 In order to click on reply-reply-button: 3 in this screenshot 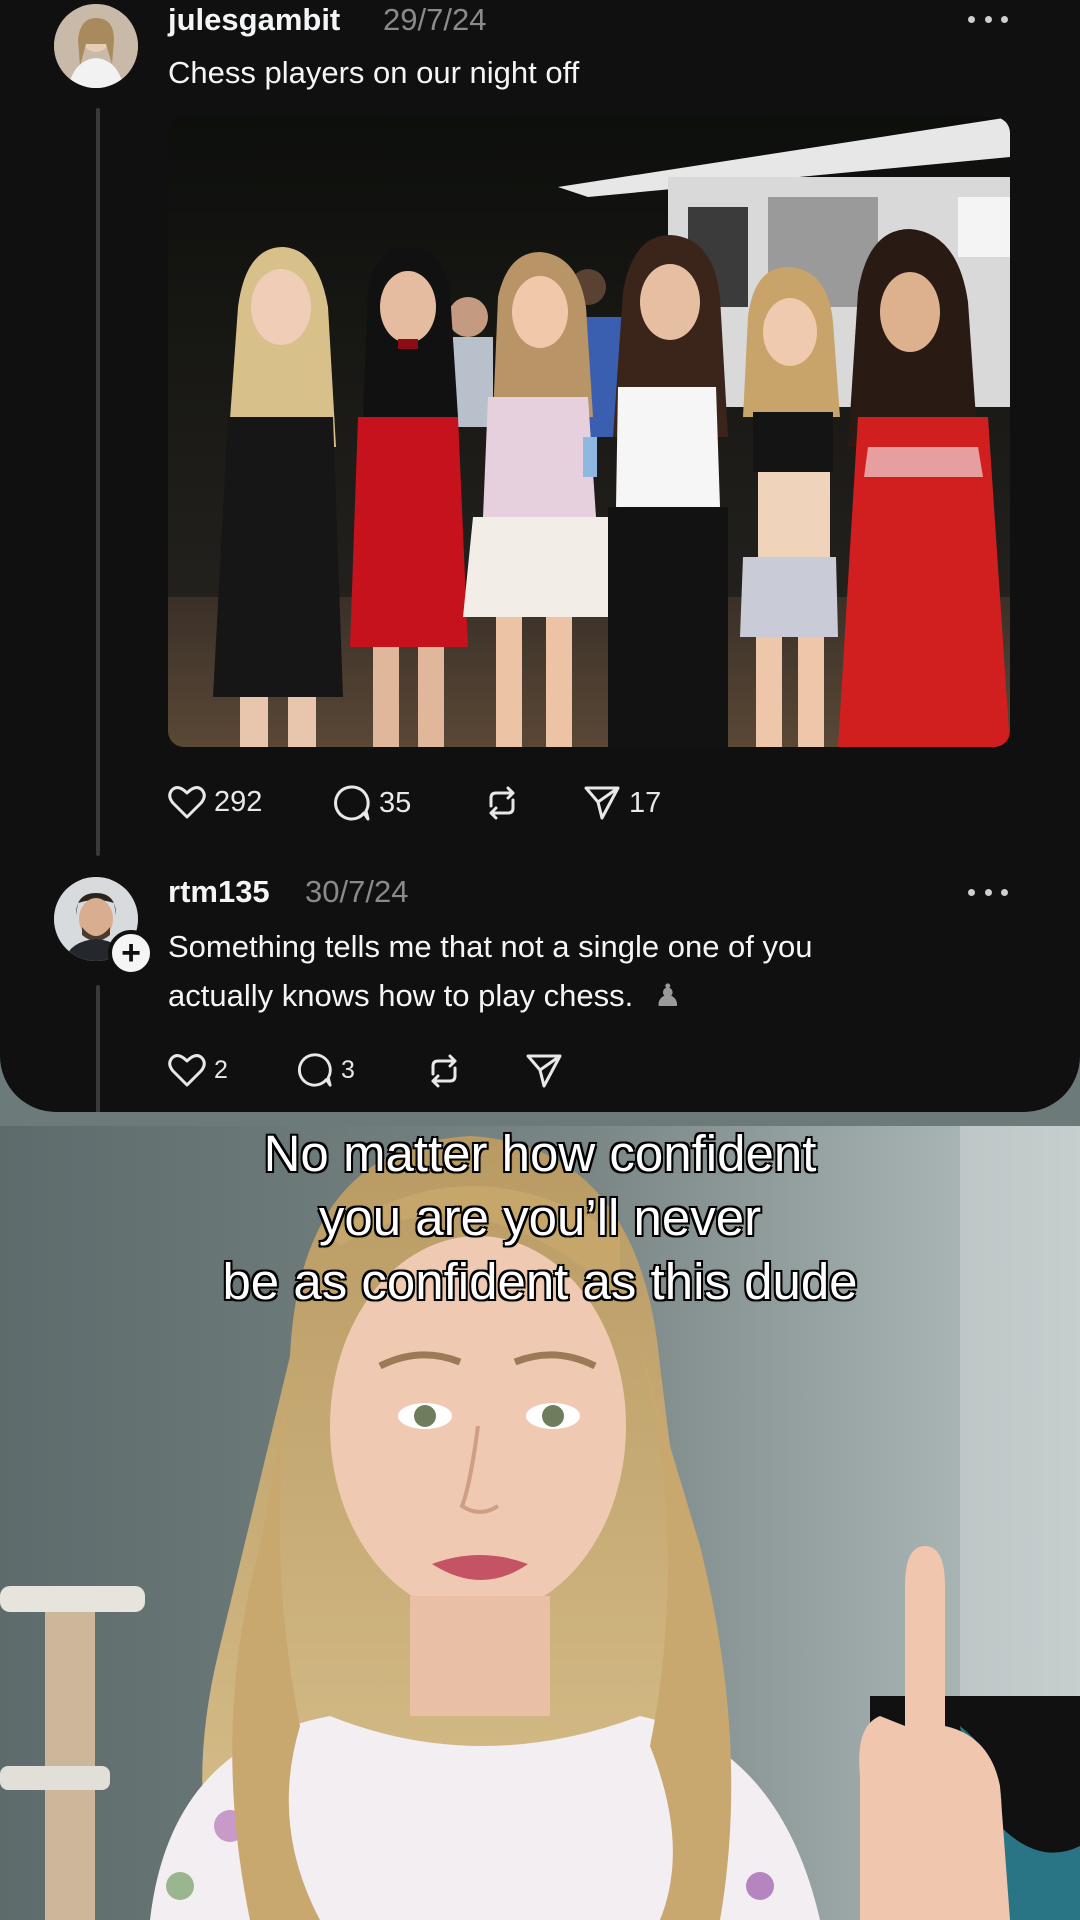, I will do `click(326, 1070)`.